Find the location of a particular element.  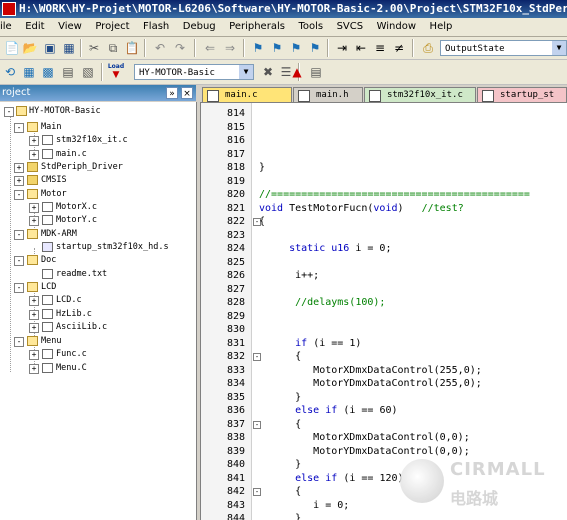

undo-icon: ↶ is located at coordinates (160, 48).